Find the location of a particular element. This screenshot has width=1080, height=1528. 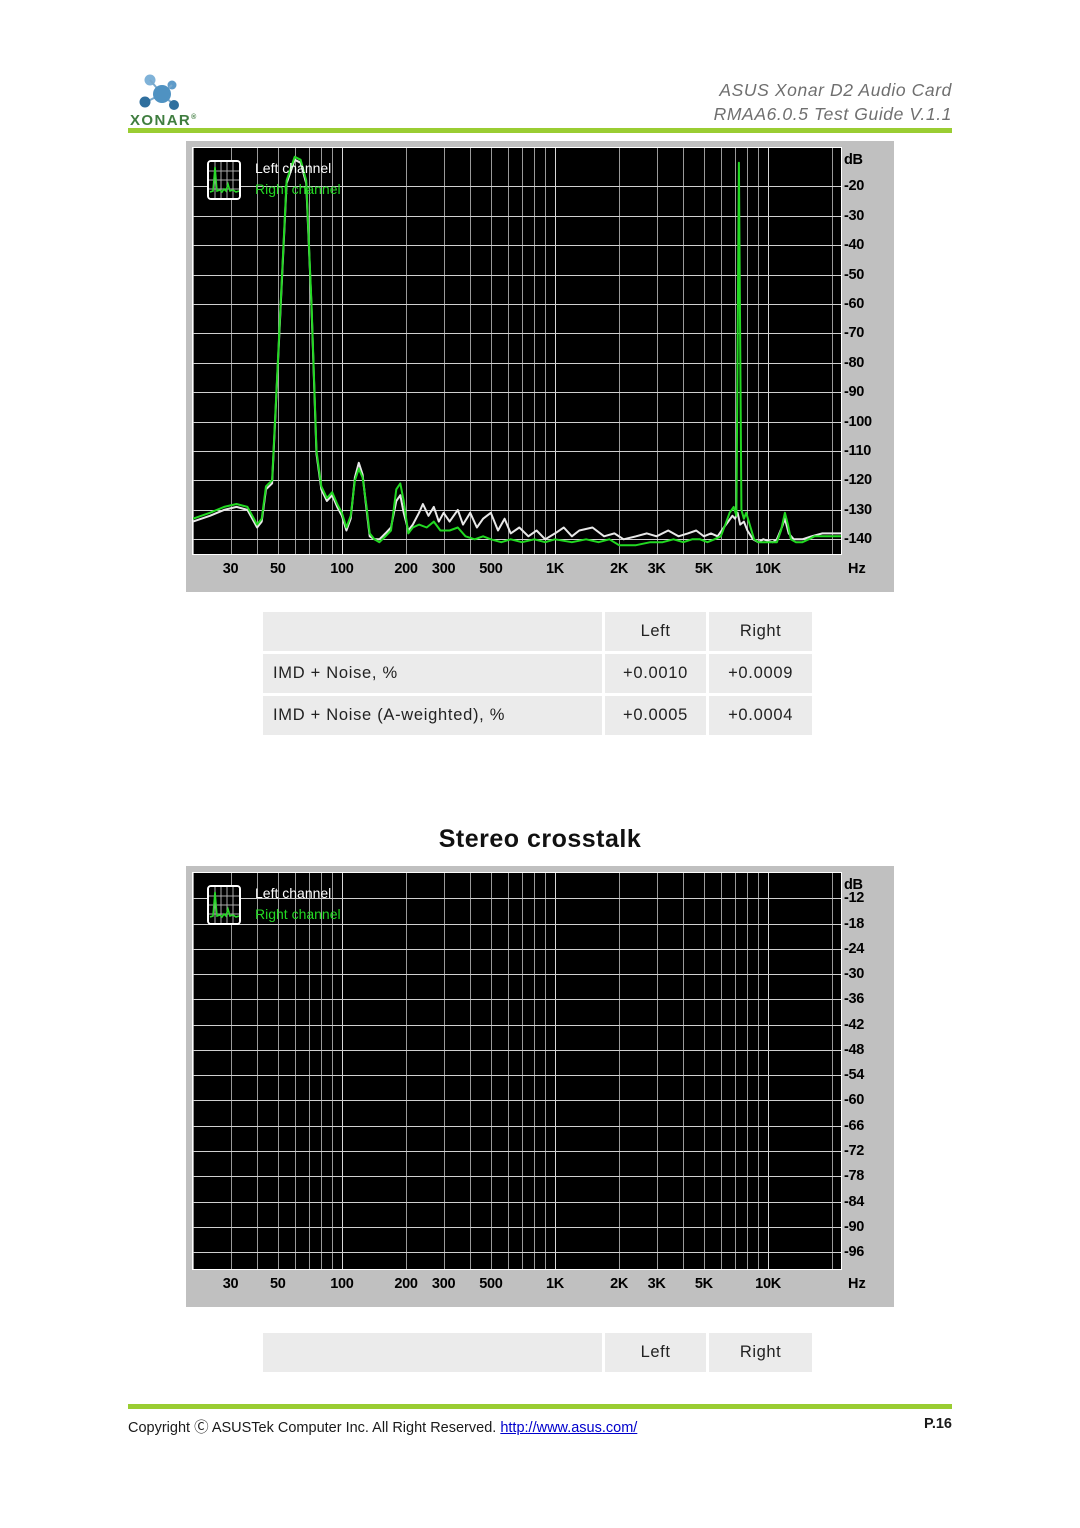

chart1-x-tick: 200 is located at coordinates (406, 569).